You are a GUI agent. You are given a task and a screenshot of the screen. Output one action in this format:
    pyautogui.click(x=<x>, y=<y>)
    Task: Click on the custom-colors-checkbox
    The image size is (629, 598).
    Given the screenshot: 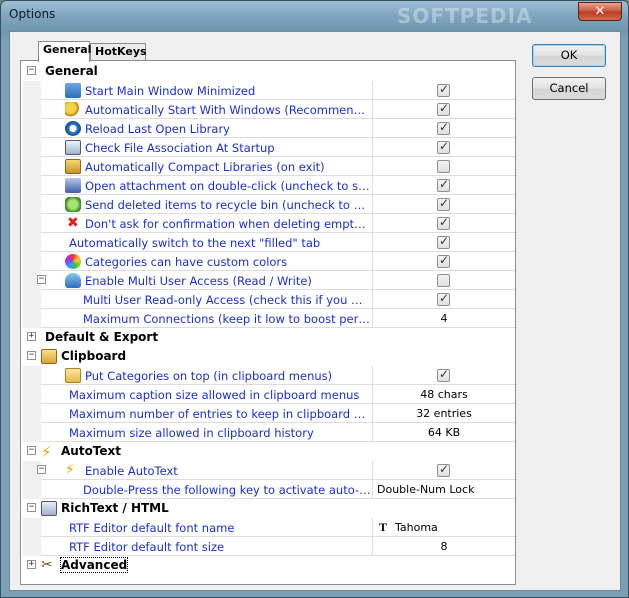 What is the action you would take?
    pyautogui.click(x=443, y=260)
    